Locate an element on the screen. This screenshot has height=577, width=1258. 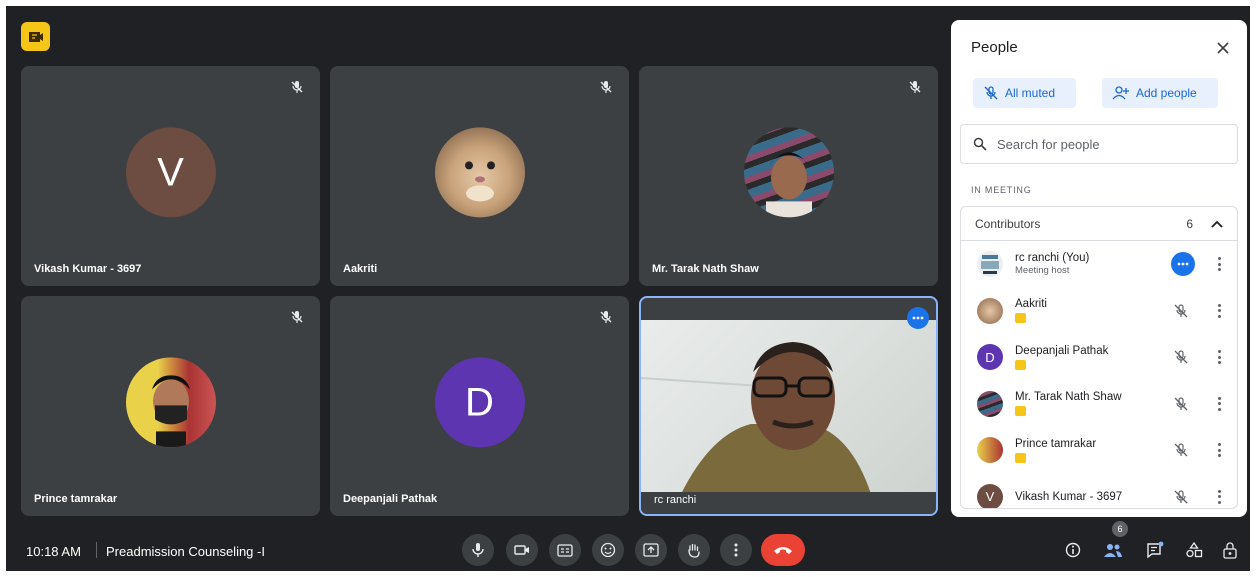
microphone-button is located at coordinates (478, 550).